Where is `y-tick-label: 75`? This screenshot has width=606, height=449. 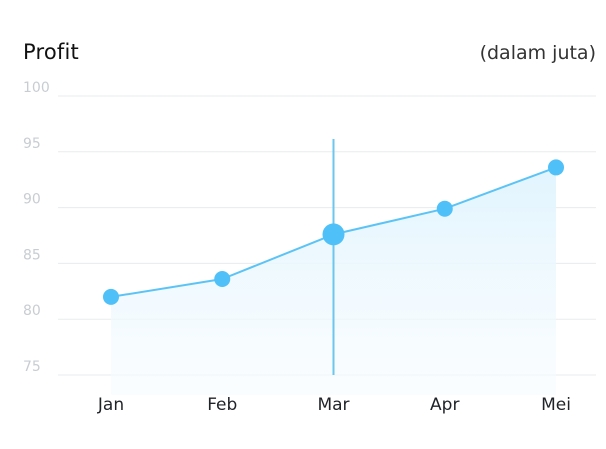 y-tick-label: 75 is located at coordinates (32, 367).